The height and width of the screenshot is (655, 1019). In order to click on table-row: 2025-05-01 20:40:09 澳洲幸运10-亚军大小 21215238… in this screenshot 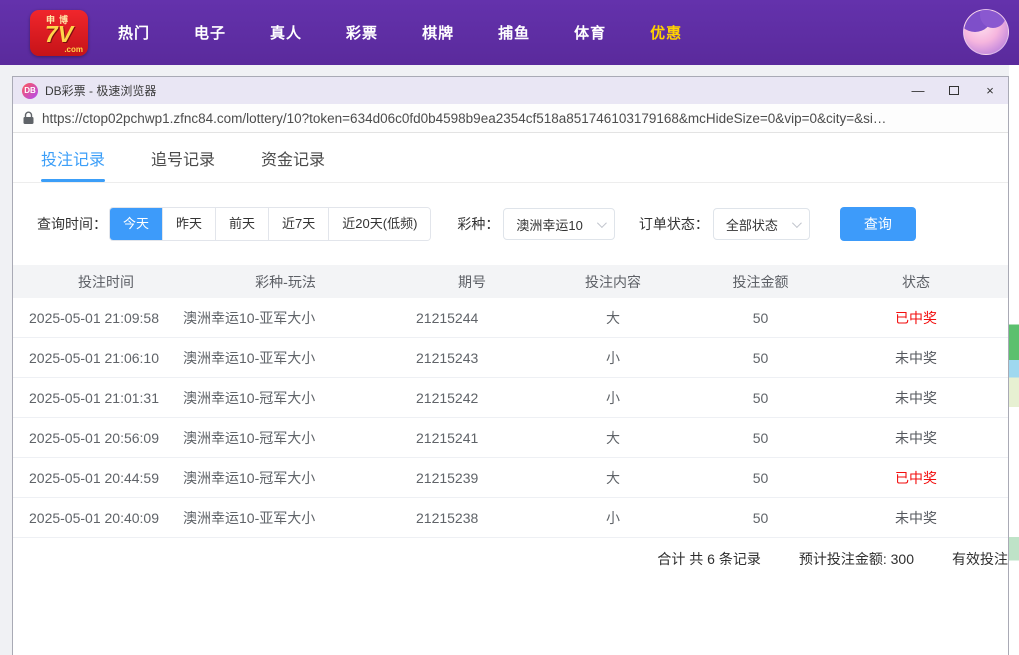, I will do `click(510, 518)`.